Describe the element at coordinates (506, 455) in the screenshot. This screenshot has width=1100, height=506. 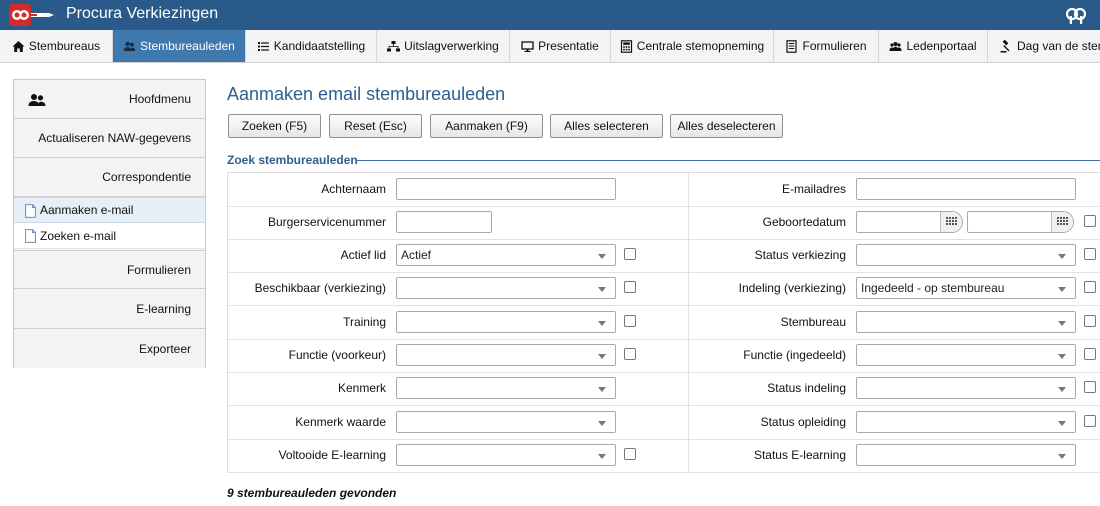
I see `voltooide-elearning-select` at that location.